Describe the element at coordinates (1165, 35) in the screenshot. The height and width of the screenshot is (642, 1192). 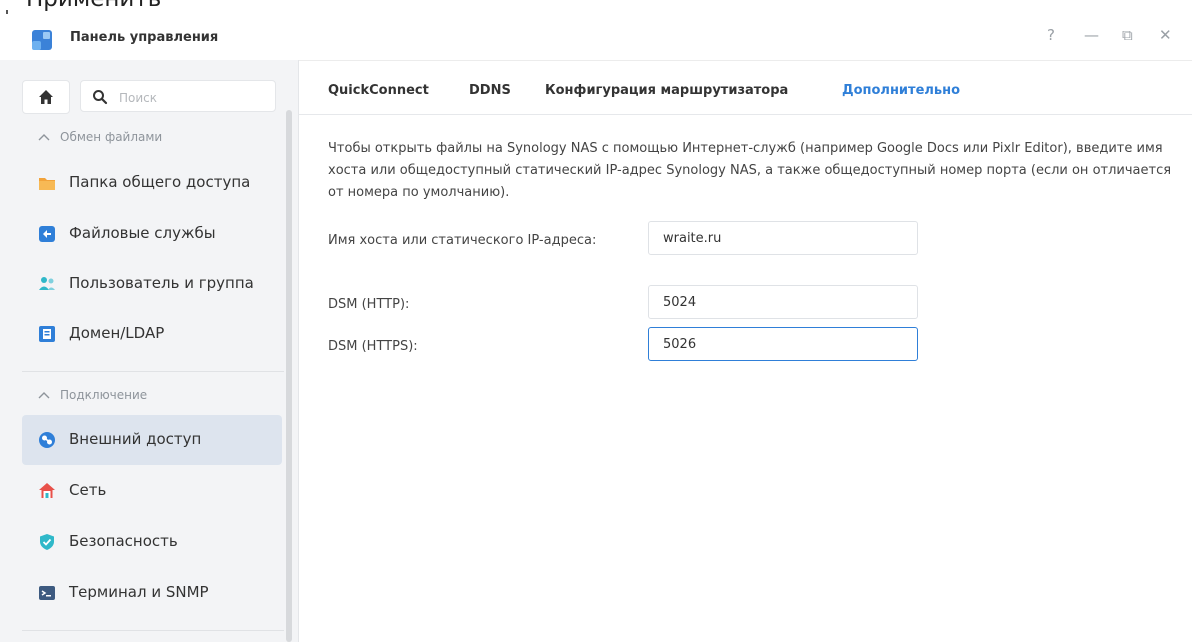
I see `close-icon: ✕` at that location.